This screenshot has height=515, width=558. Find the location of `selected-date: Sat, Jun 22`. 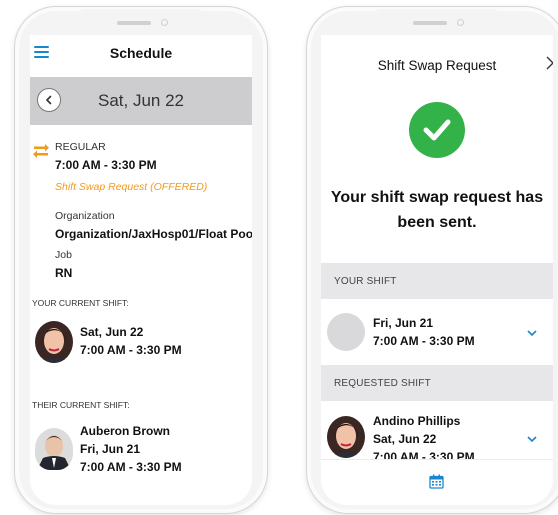

selected-date: Sat, Jun 22 is located at coordinates (140, 100).